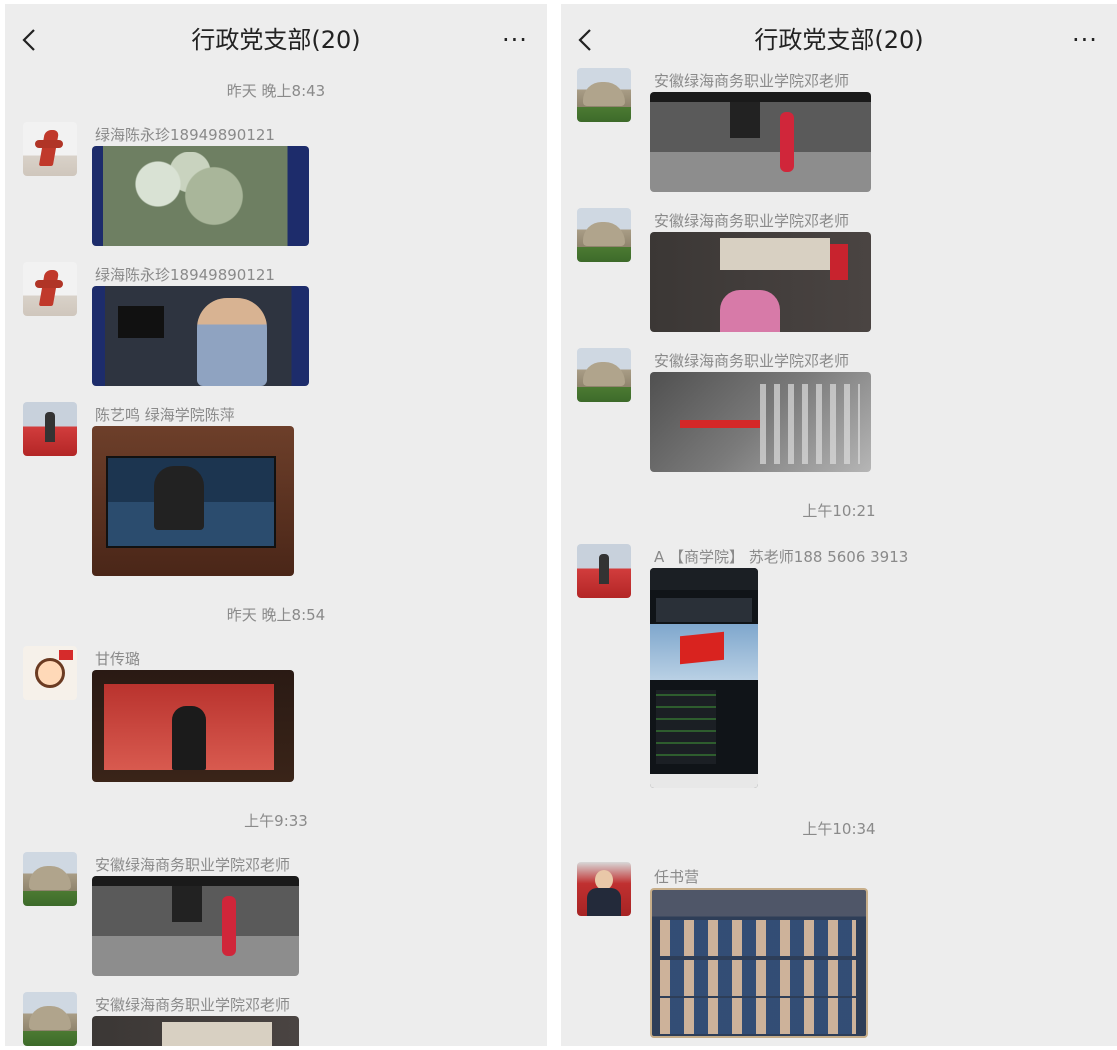 This screenshot has height=1050, width=1117. What do you see at coordinates (165, 415) in the screenshot?
I see `sender-name: 陈艺鸣 绿海学院陈萍` at bounding box center [165, 415].